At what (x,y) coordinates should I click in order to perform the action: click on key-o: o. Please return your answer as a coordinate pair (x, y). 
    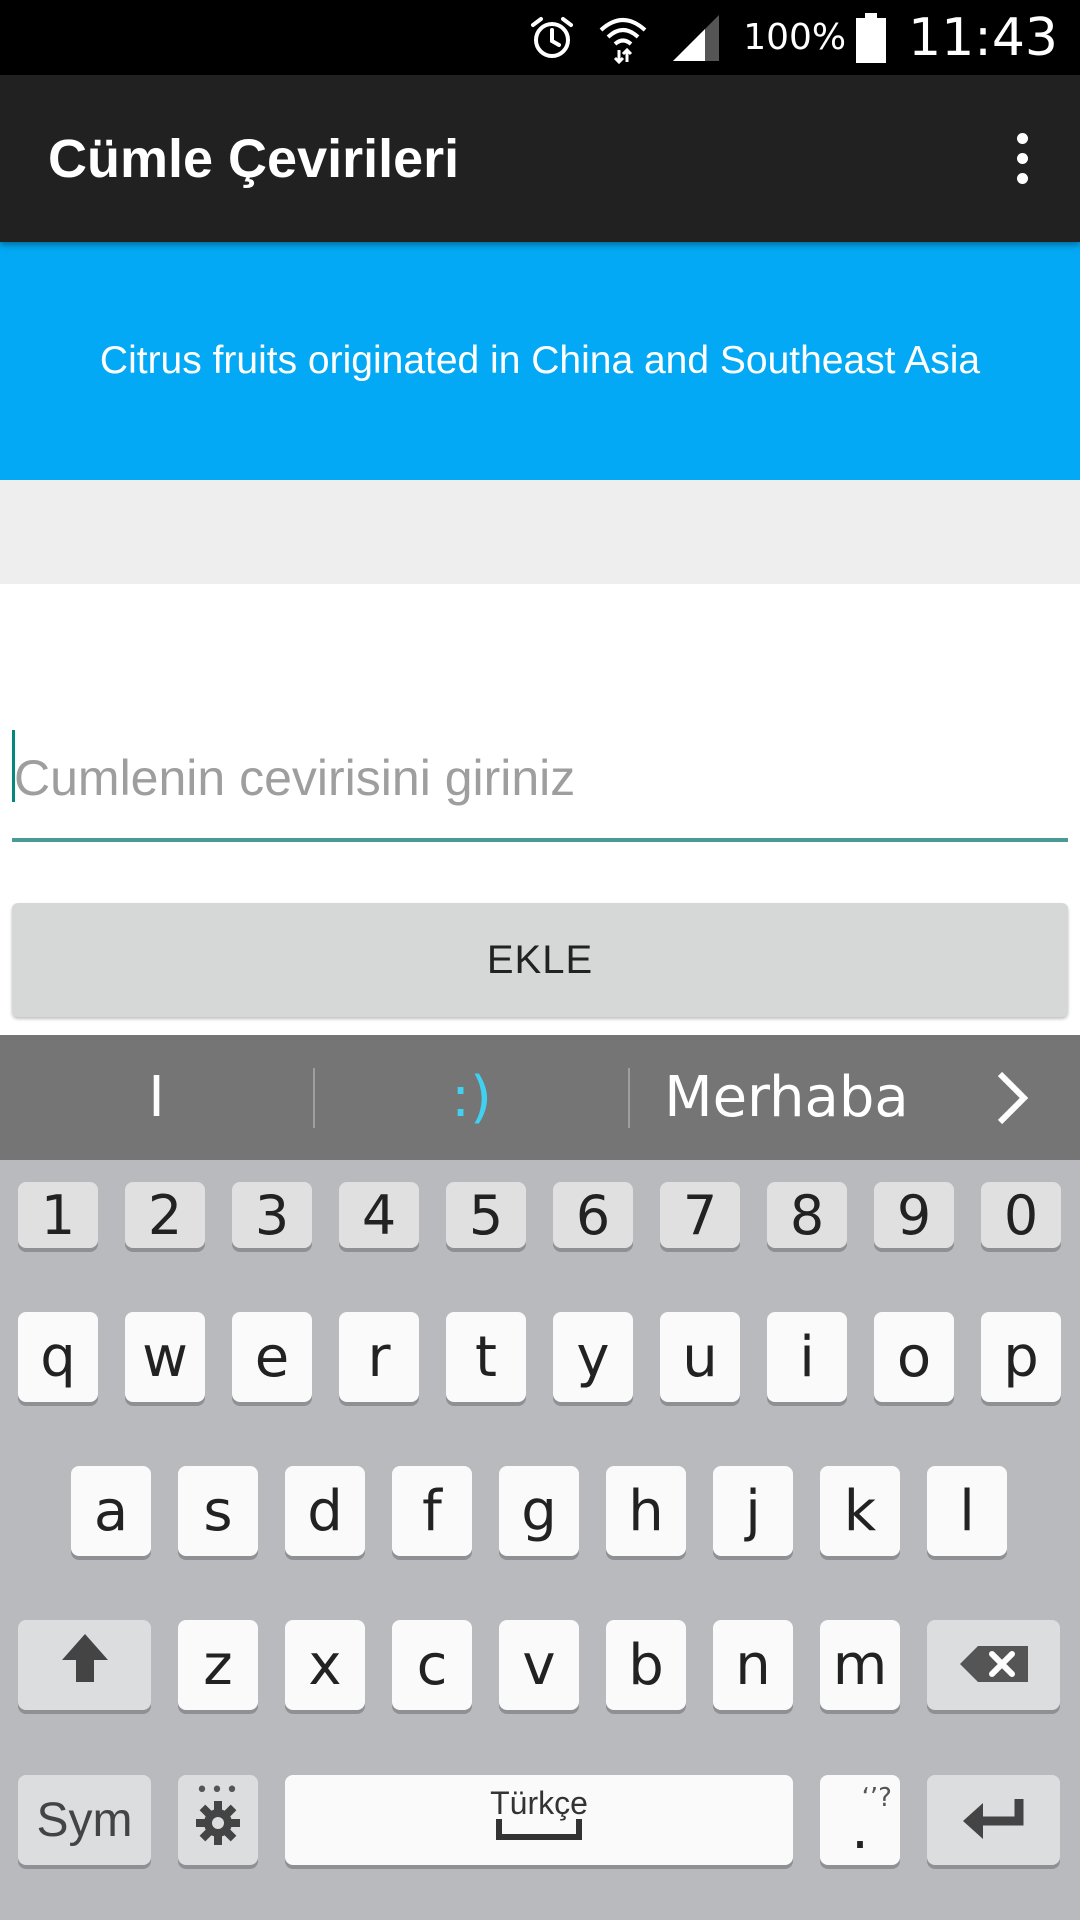
    Looking at the image, I should click on (914, 1357).